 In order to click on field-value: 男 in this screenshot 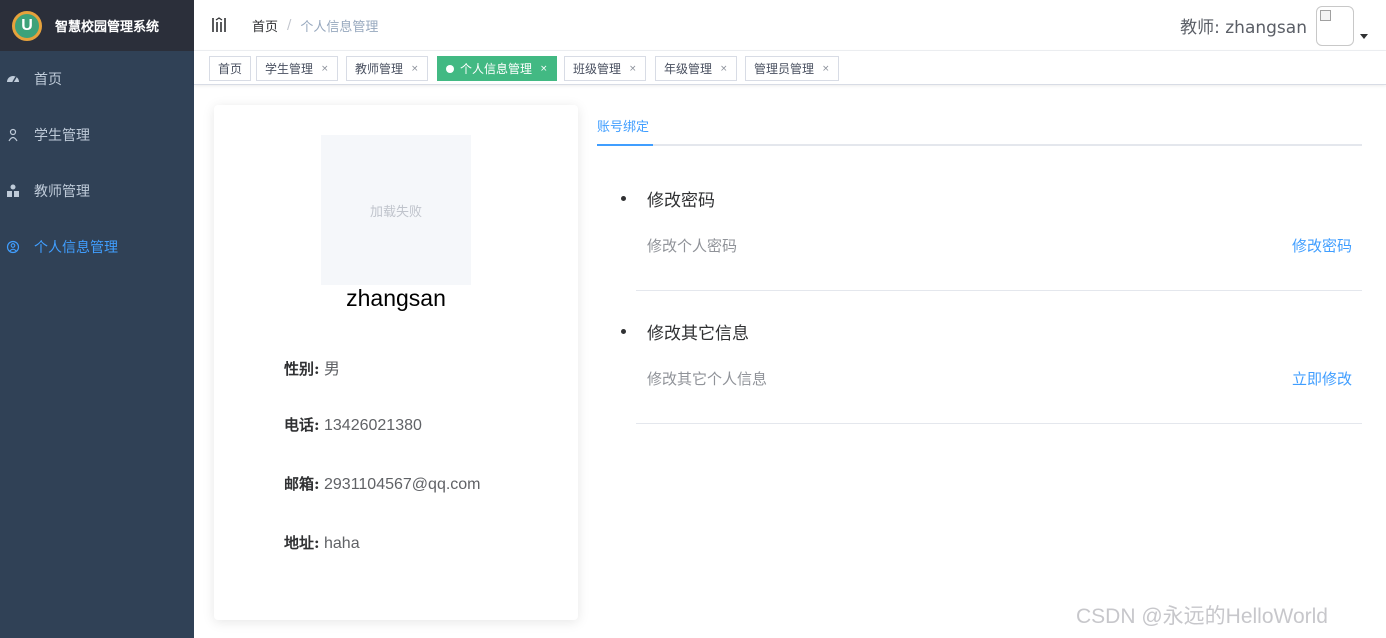, I will do `click(332, 369)`.